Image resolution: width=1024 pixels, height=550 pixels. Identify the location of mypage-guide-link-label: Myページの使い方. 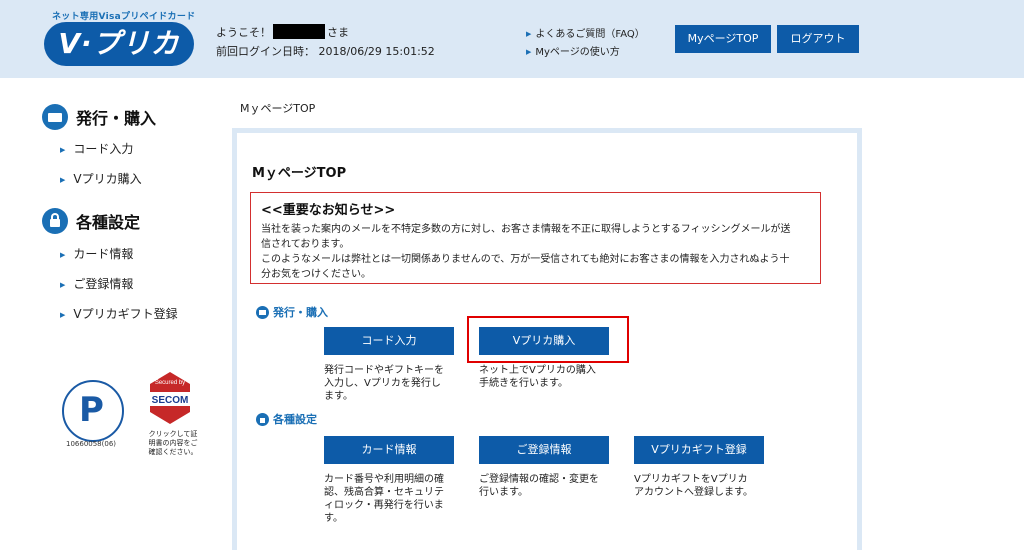
(577, 52).